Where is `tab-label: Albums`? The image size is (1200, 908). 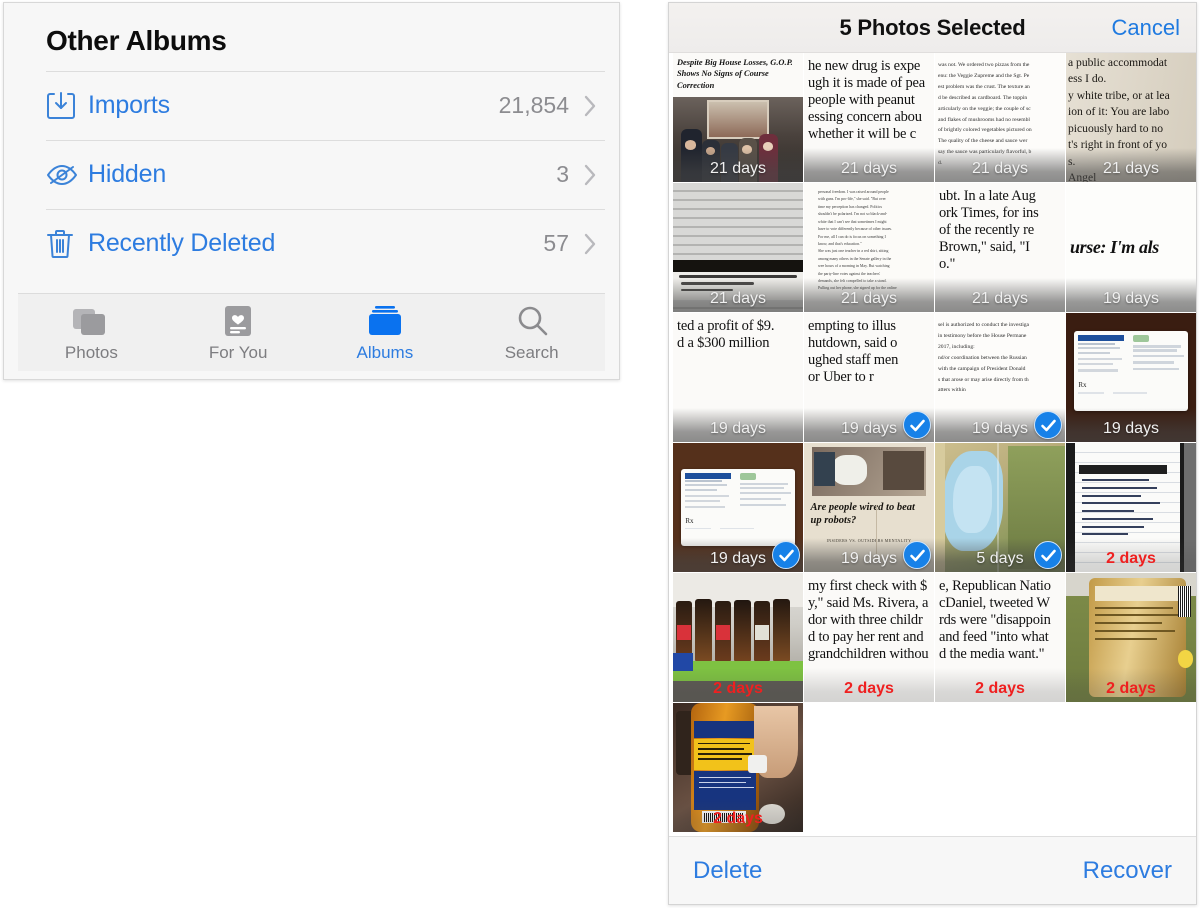 tab-label: Albums is located at coordinates (385, 352).